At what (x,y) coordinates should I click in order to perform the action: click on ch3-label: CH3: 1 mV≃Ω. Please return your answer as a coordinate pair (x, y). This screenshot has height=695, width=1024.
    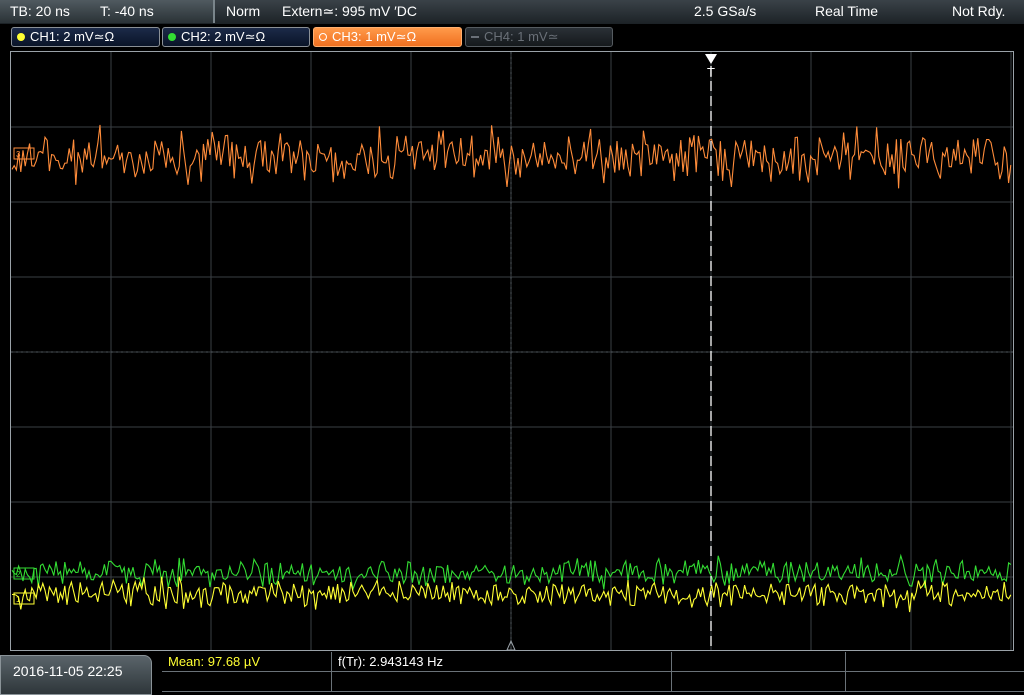
    Looking at the image, I should click on (374, 36).